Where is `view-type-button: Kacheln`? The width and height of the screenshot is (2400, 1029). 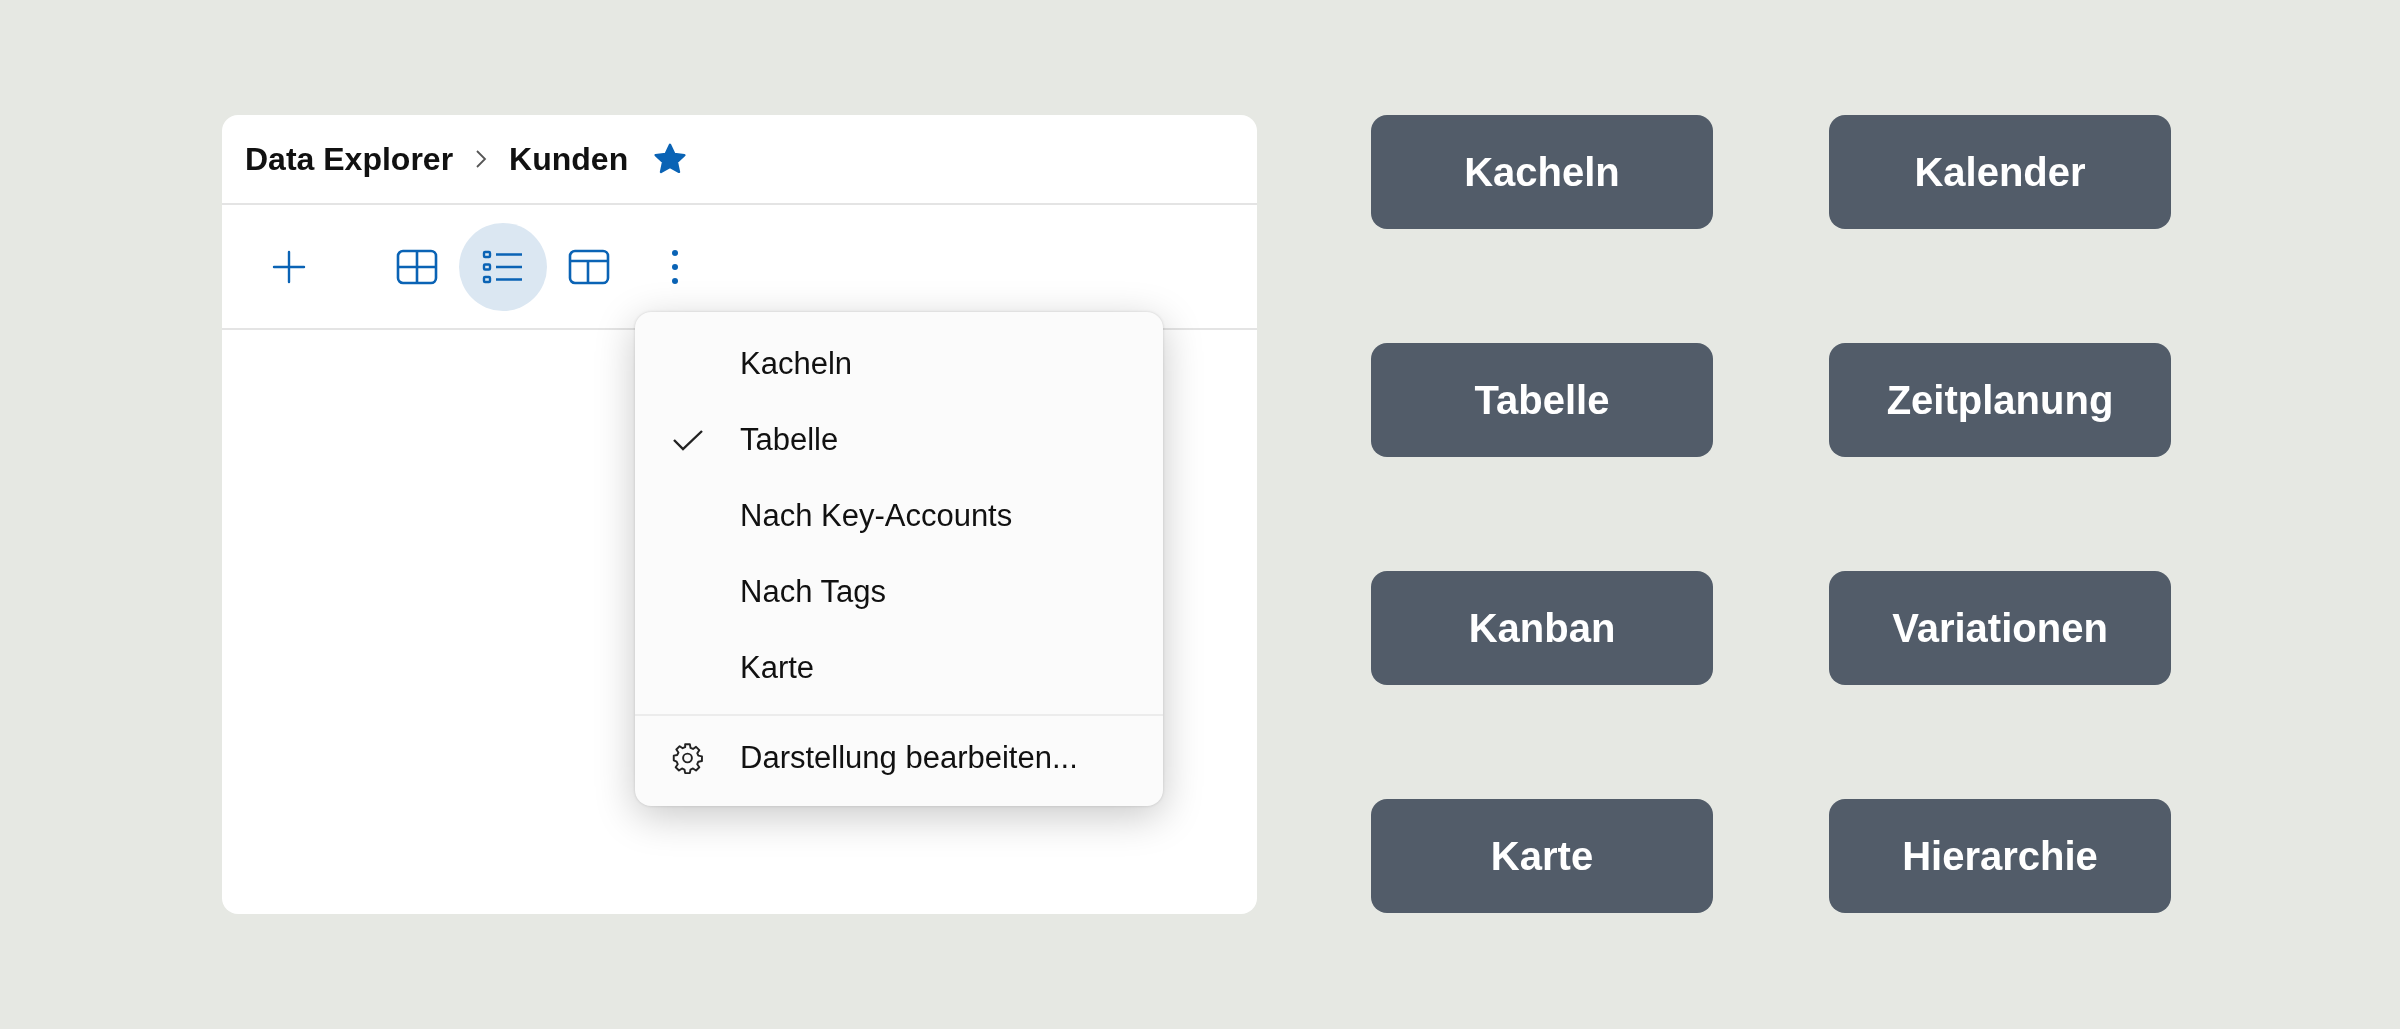 view-type-button: Kacheln is located at coordinates (1542, 172).